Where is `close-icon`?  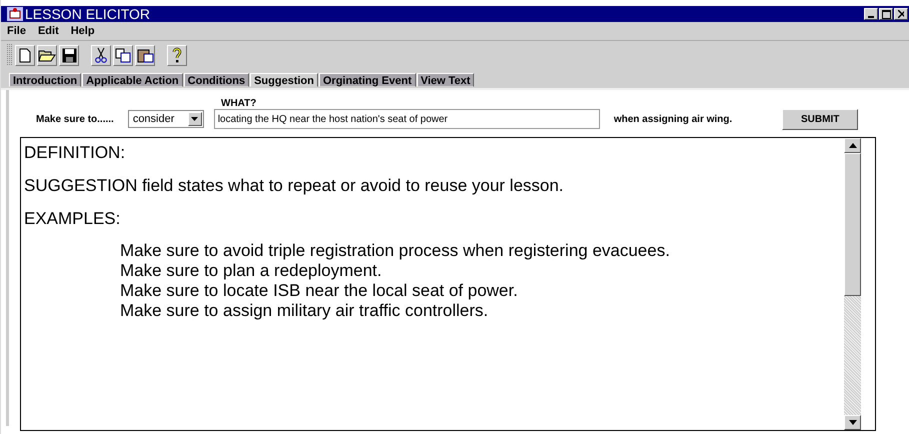 close-icon is located at coordinates (901, 14).